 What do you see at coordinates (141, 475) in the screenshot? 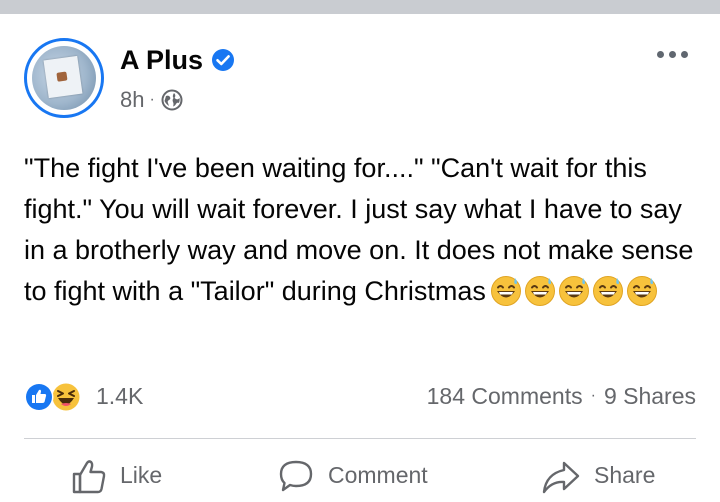
I see `like-label: Like` at bounding box center [141, 475].